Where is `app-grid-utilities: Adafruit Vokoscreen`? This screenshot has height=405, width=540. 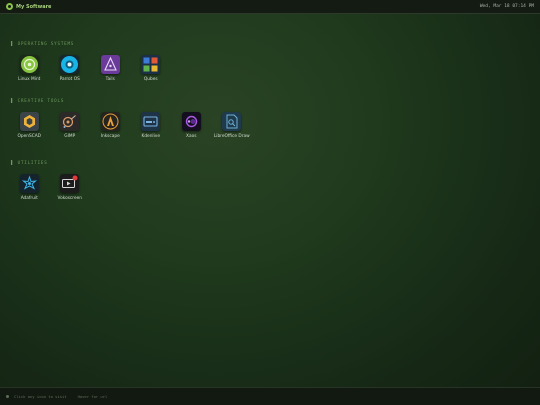 app-grid-utilities: Adafruit Vokoscreen is located at coordinates (49, 188).